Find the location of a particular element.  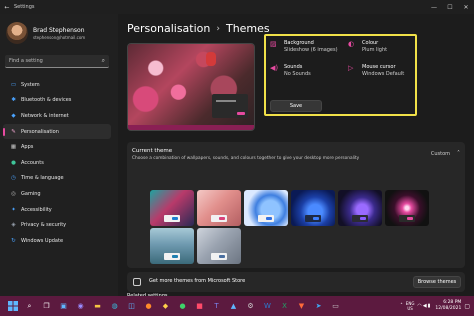

app-icon: ■ is located at coordinates (199, 306).